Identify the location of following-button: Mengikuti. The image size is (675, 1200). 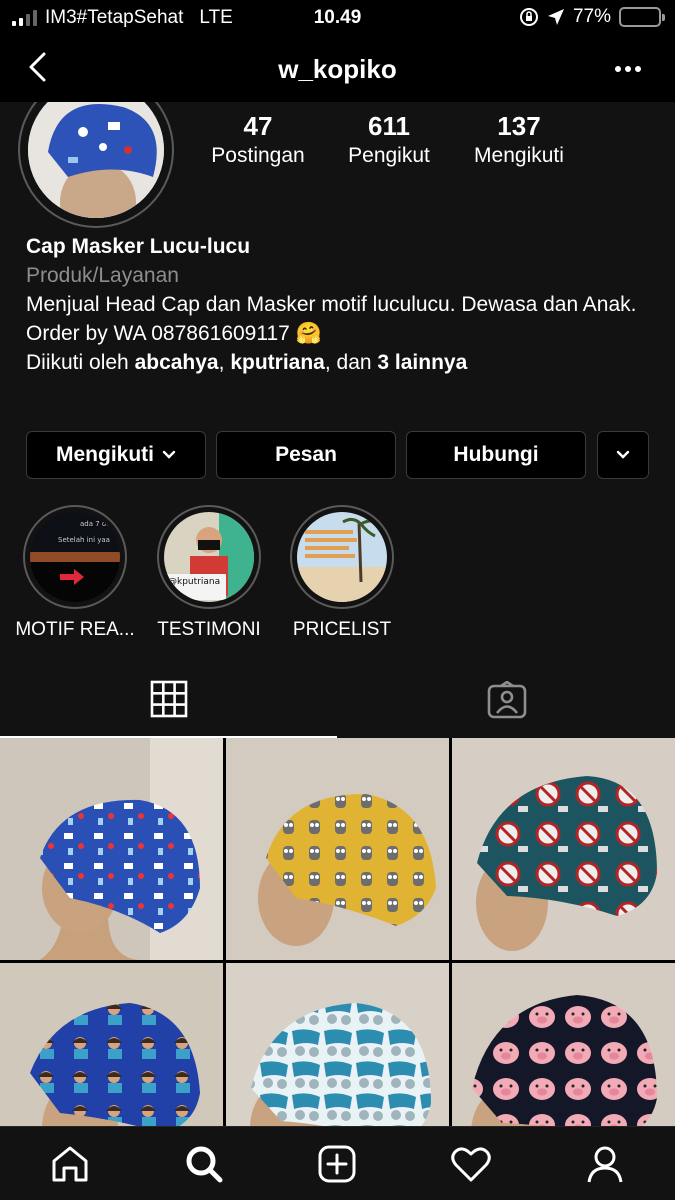
(116, 455).